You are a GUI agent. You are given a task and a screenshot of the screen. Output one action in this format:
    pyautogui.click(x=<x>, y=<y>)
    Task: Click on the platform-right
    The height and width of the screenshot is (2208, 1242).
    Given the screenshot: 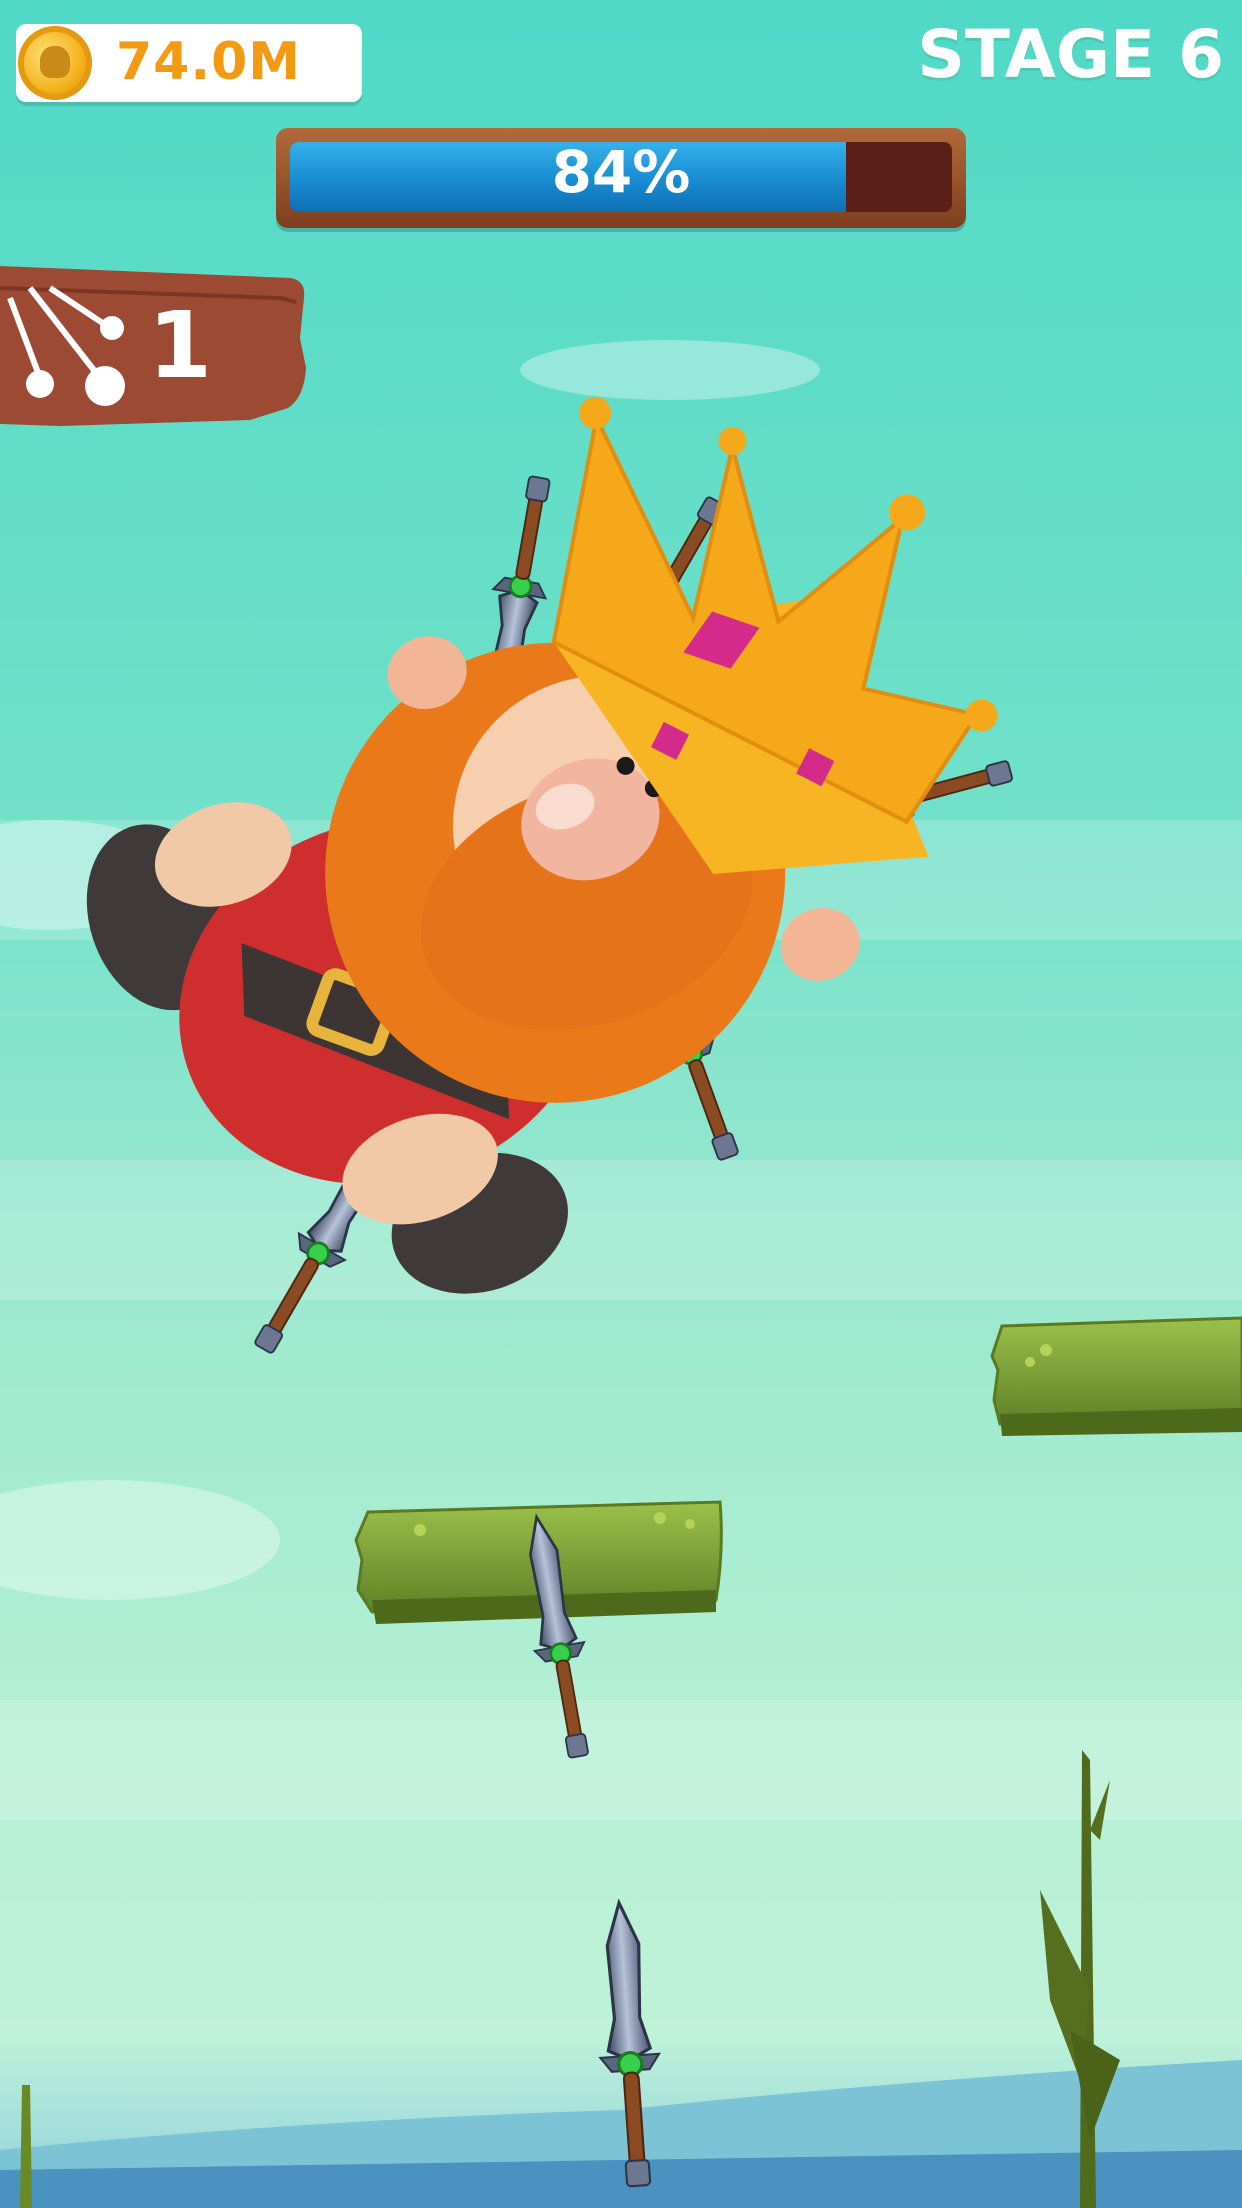 What is the action you would take?
    pyautogui.click(x=1116, y=1376)
    